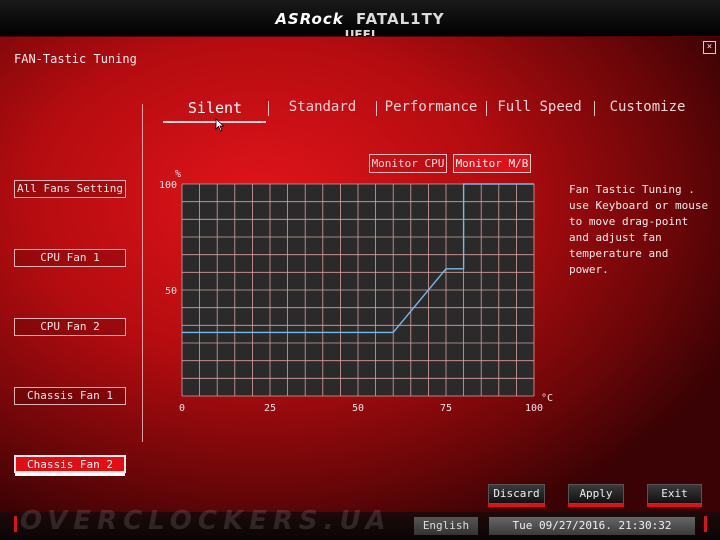 The image size is (720, 540). Describe the element at coordinates (539, 109) in the screenshot. I see `tab-full-speed: Full Speed` at that location.